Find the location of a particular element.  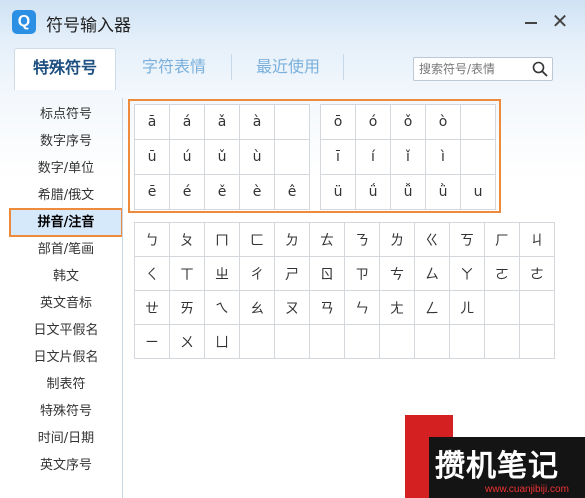

symbol-cell: ㄙ is located at coordinates (432, 273).